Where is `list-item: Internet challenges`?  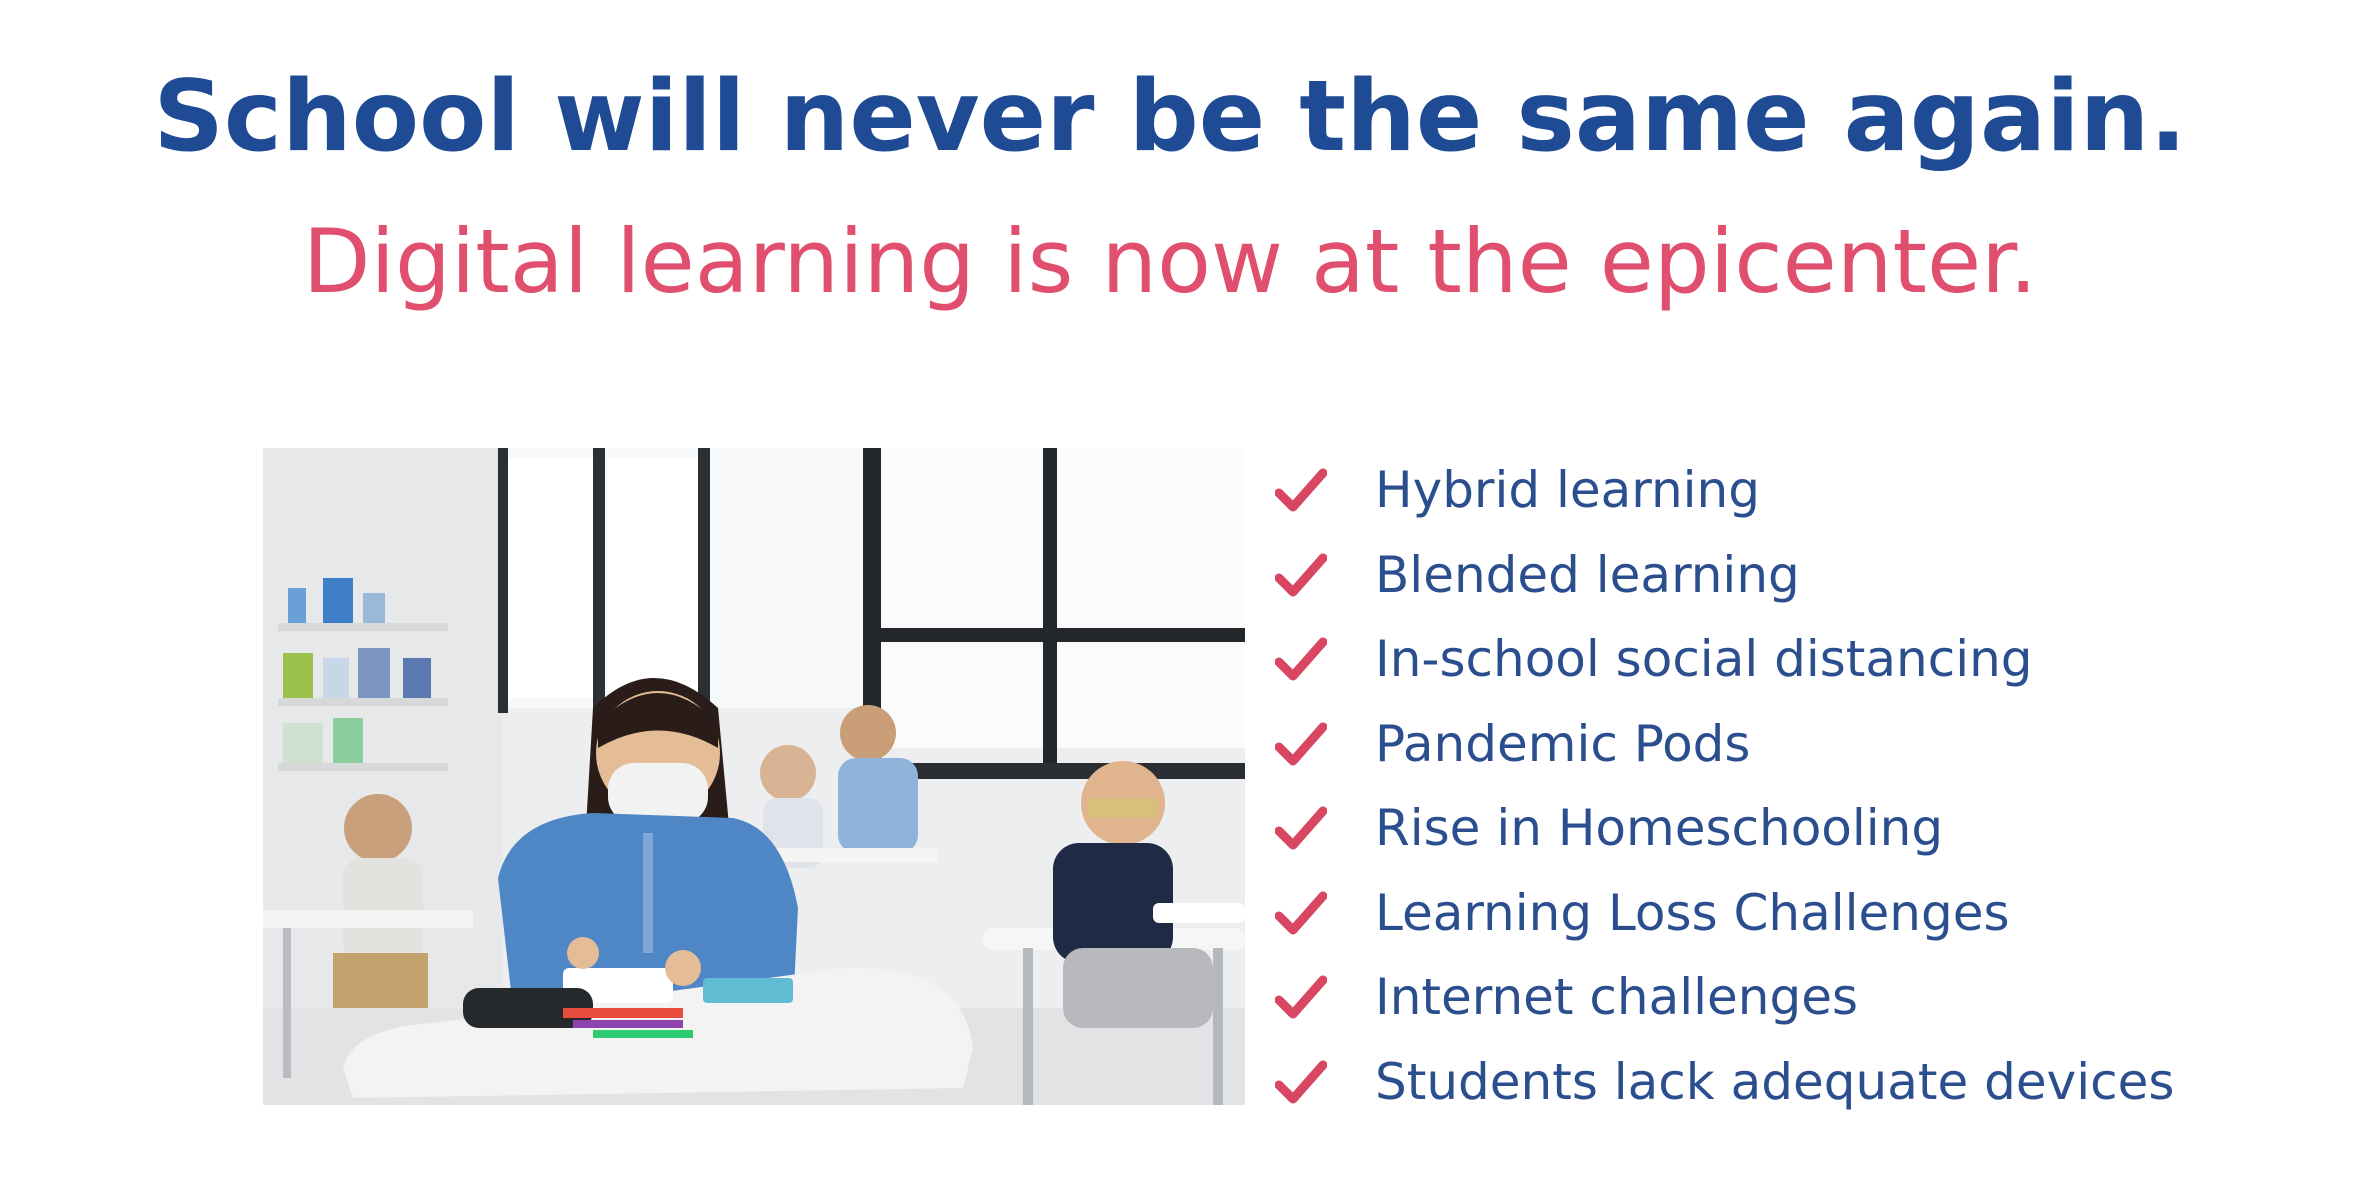 list-item: Internet challenges is located at coordinates (1805, 997).